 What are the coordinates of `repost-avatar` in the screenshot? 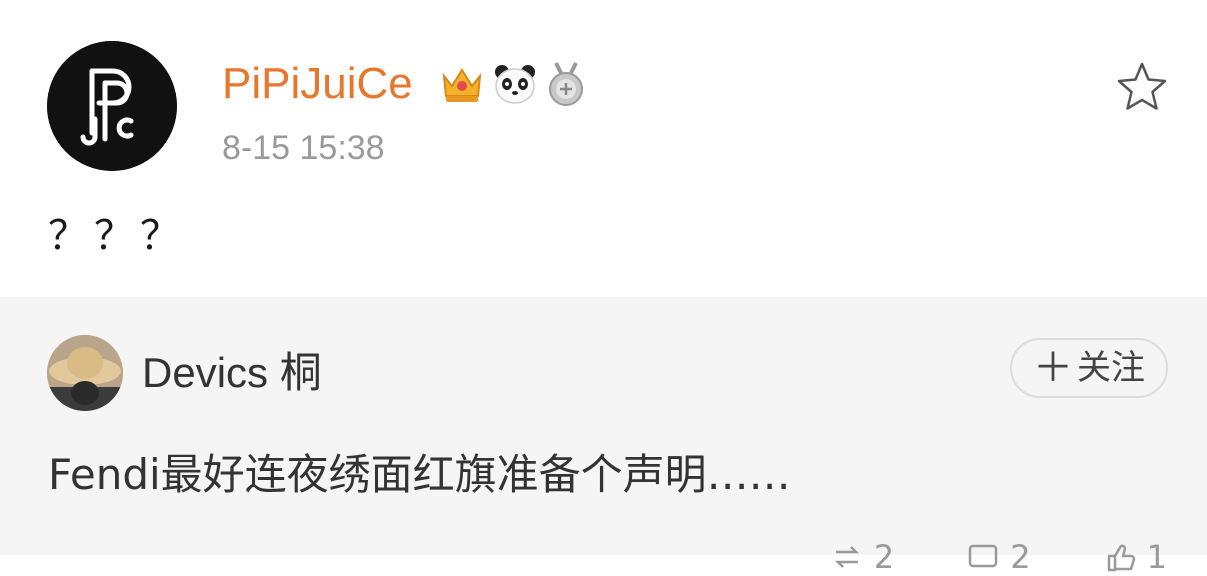 It's located at (85, 373).